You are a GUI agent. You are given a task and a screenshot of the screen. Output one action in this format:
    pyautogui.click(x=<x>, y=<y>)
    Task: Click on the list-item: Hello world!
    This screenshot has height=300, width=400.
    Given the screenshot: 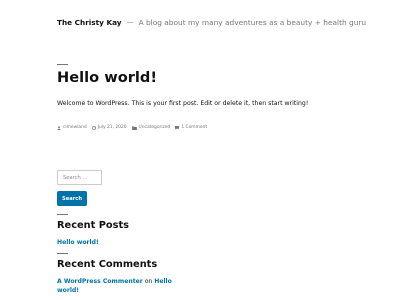 What is the action you would take?
    pyautogui.click(x=78, y=242)
    